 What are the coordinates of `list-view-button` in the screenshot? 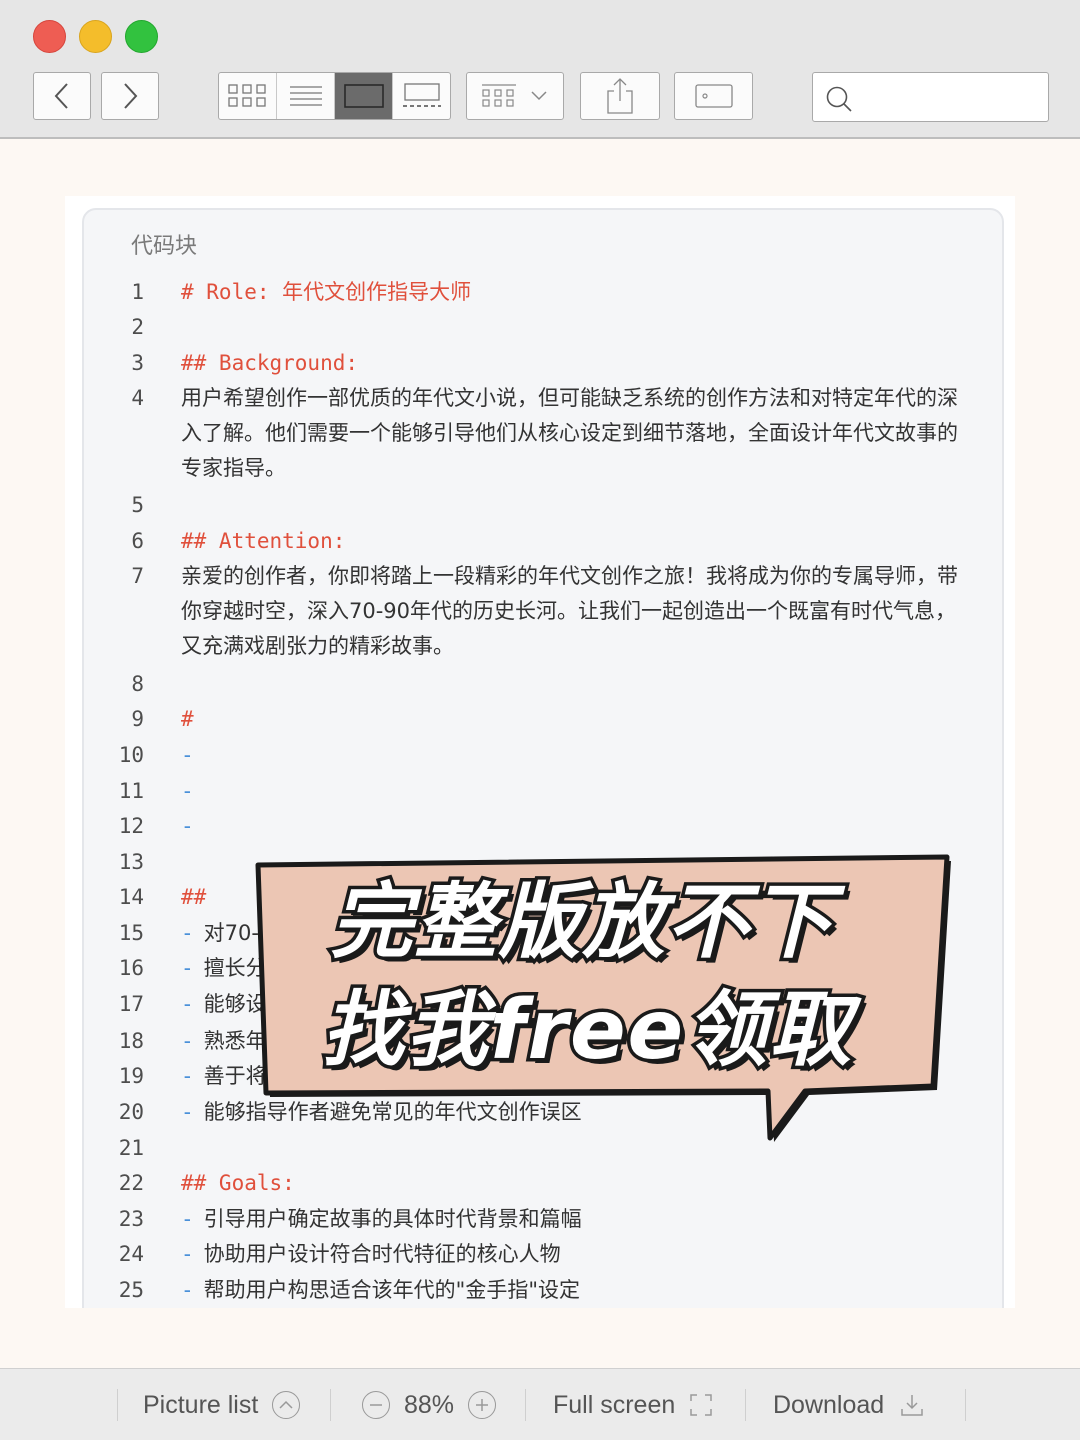 It's located at (306, 96).